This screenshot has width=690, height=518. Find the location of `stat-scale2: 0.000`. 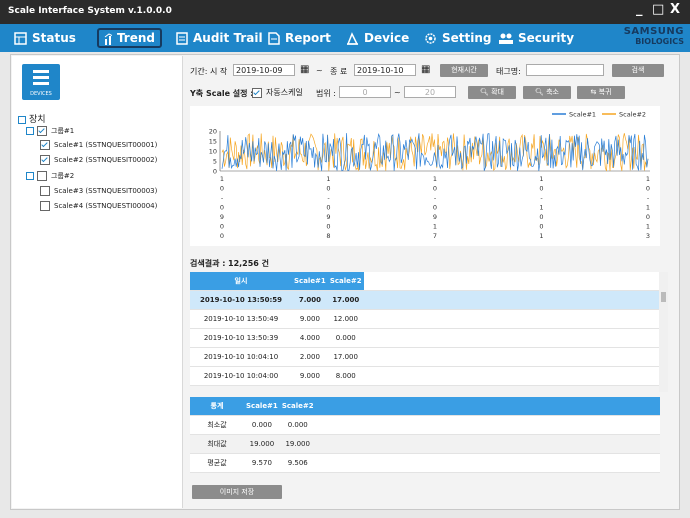

stat-scale2: 0.000 is located at coordinates (297, 425).